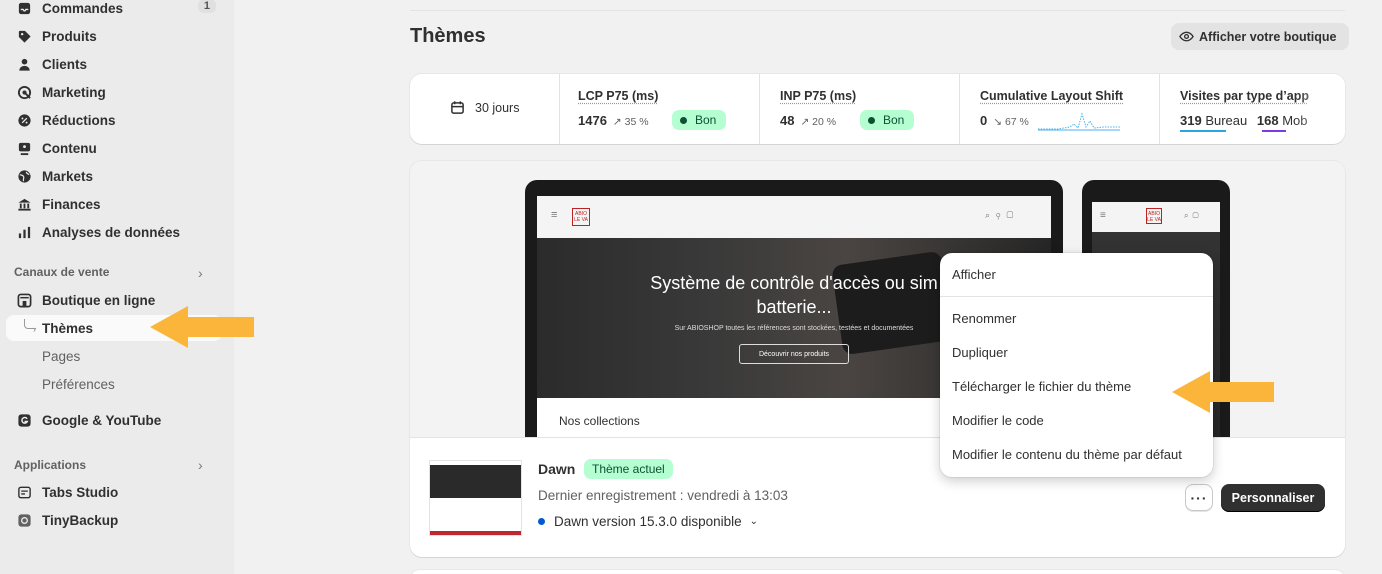 Image resolution: width=1382 pixels, height=574 pixels. I want to click on sidebar-item-label: Markets, so click(68, 176).